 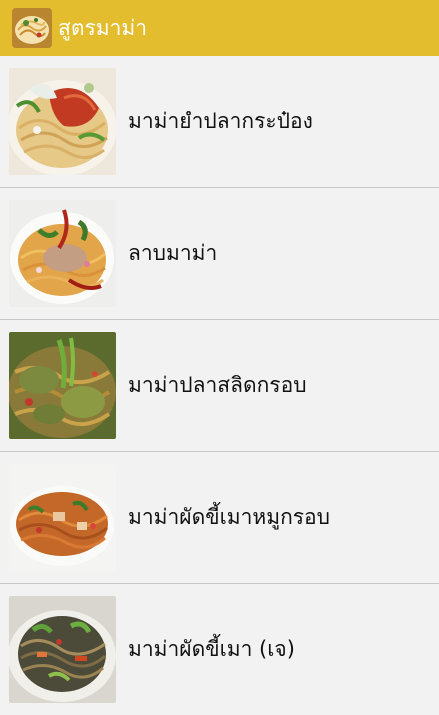 What do you see at coordinates (211, 649) in the screenshot?
I see `recipe-label: มาม่าผัดขี้เมา (เจ)` at bounding box center [211, 649].